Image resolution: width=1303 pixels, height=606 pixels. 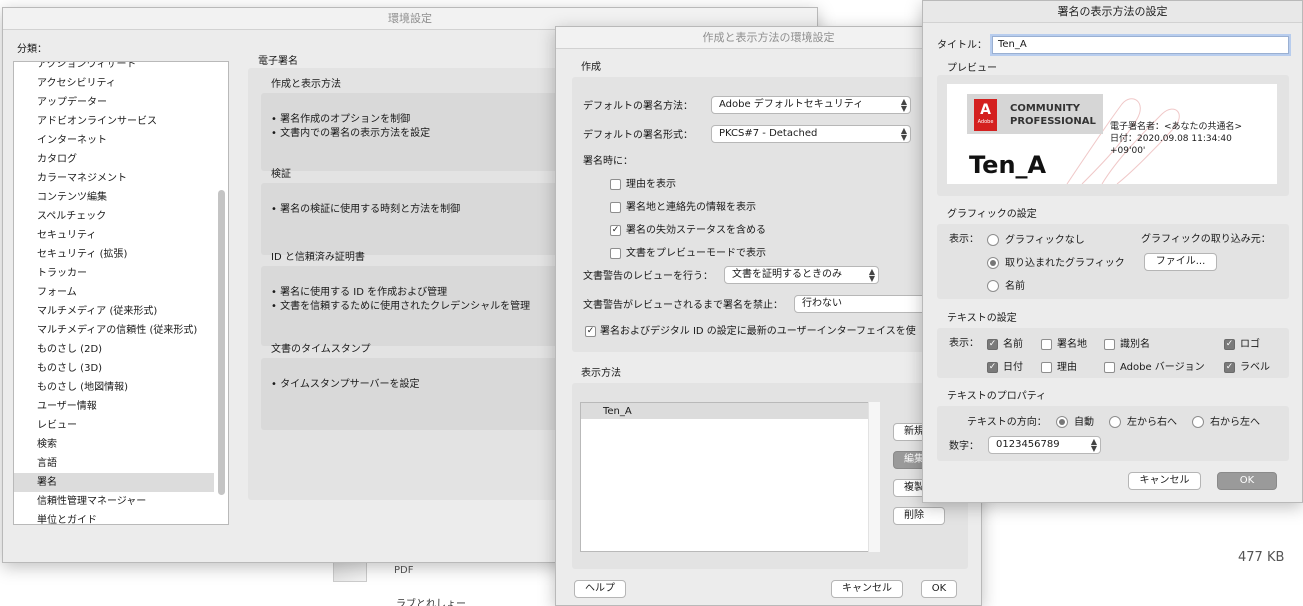 I want to click on category-item: 信頼性管理マネージャー, so click(x=91, y=501).